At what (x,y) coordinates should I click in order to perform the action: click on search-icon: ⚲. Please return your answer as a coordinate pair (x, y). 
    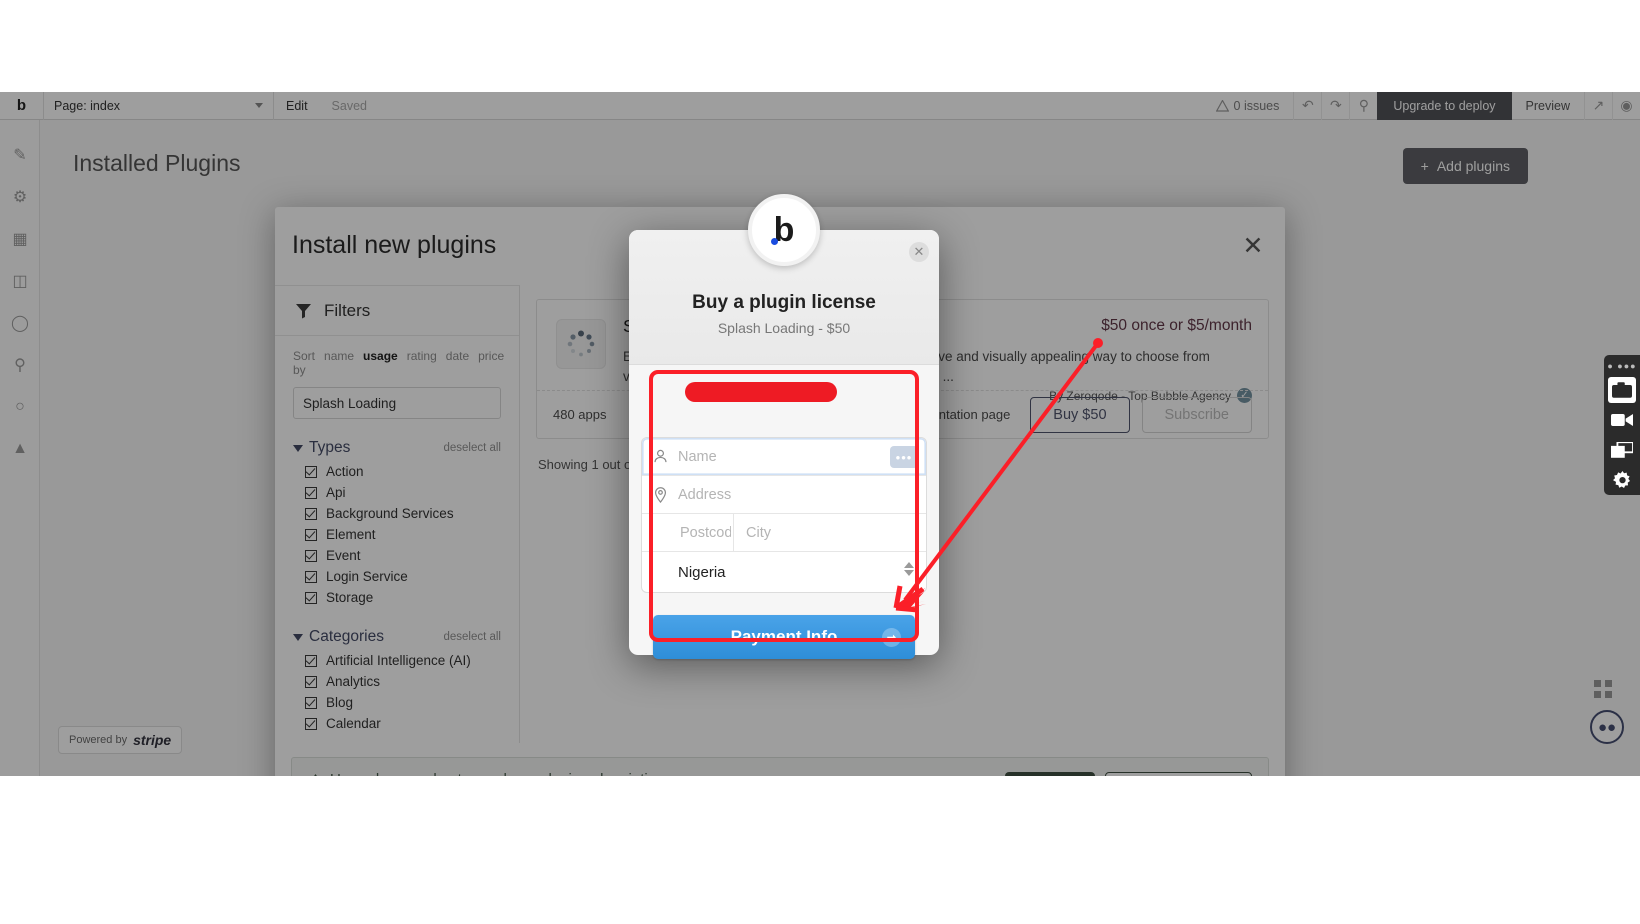
    Looking at the image, I should click on (1363, 106).